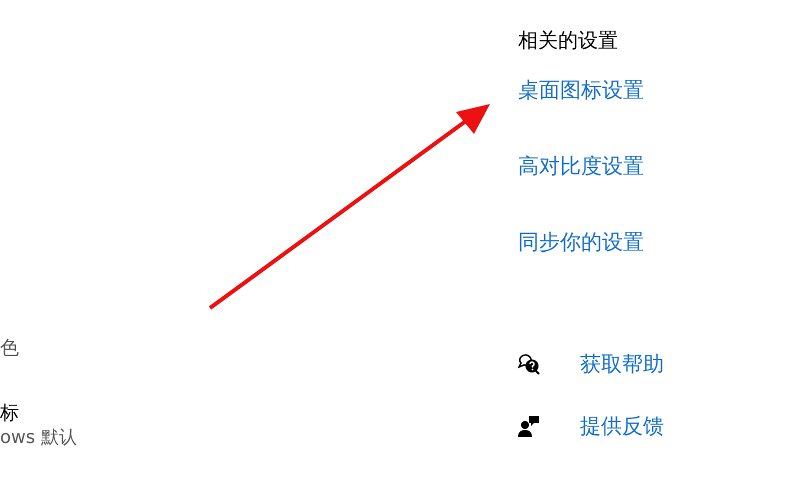 This screenshot has height=482, width=800. What do you see at coordinates (10, 413) in the screenshot?
I see `setting-label: 标` at bounding box center [10, 413].